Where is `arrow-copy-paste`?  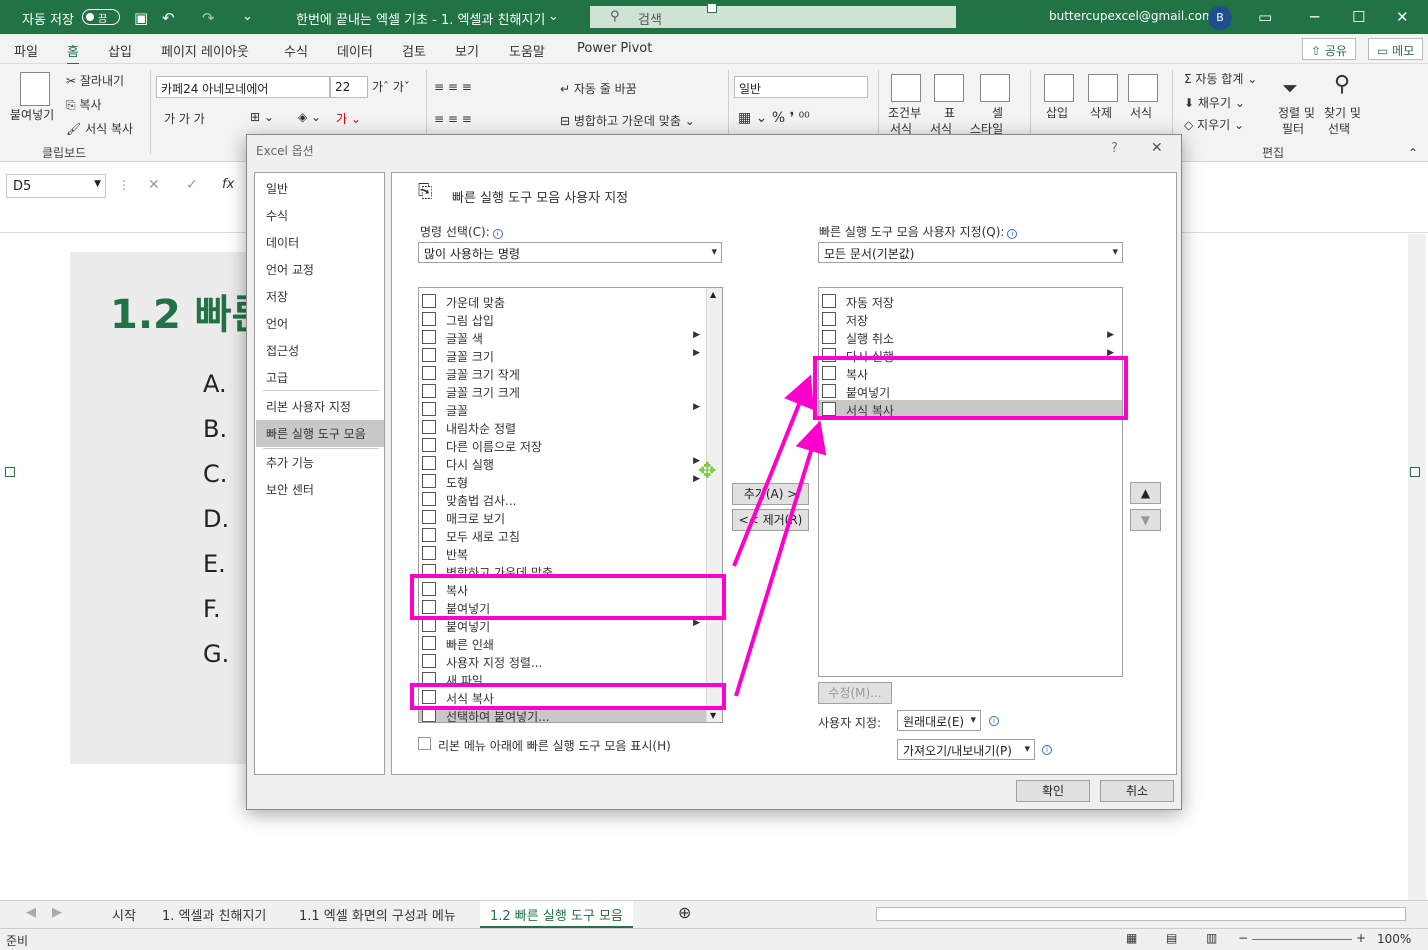 arrow-copy-paste is located at coordinates (773, 470).